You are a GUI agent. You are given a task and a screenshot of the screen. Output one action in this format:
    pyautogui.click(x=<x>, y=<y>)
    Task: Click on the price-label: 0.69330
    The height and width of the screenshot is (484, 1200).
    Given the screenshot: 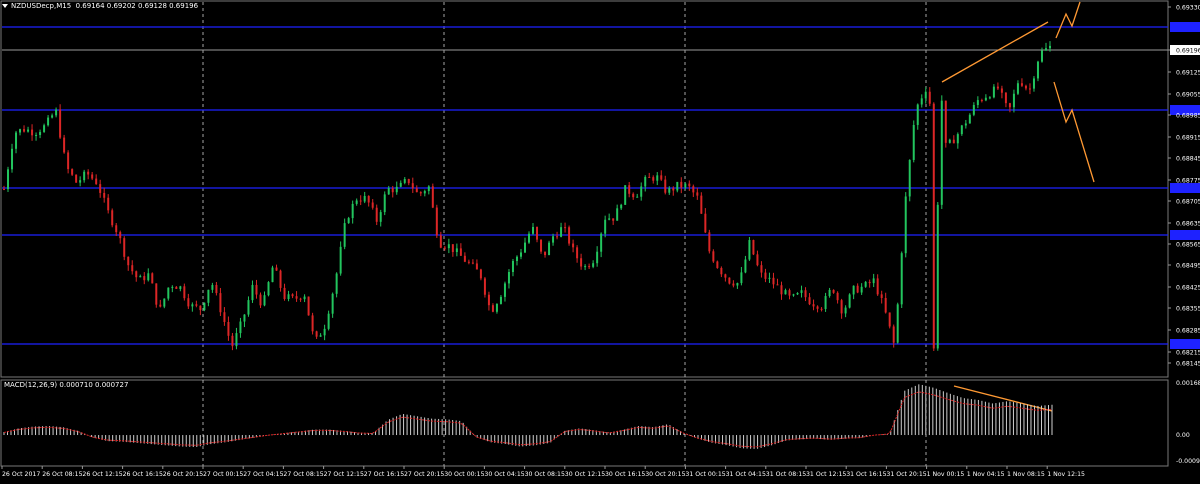 What is the action you would take?
    pyautogui.click(x=1188, y=8)
    